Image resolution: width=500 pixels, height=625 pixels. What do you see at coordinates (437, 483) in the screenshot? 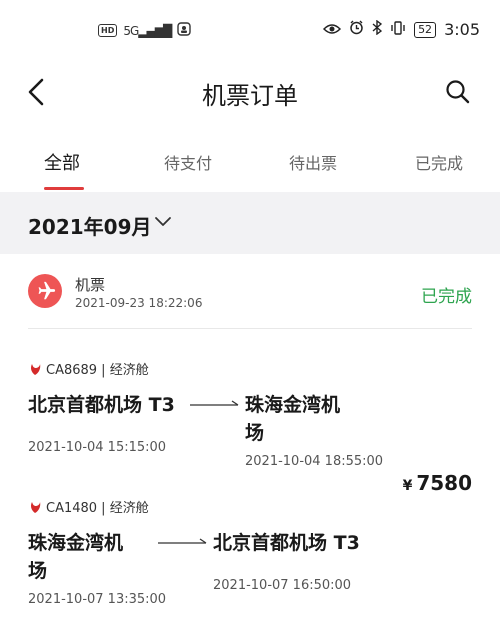
I see `order-price: ¥7580` at bounding box center [437, 483].